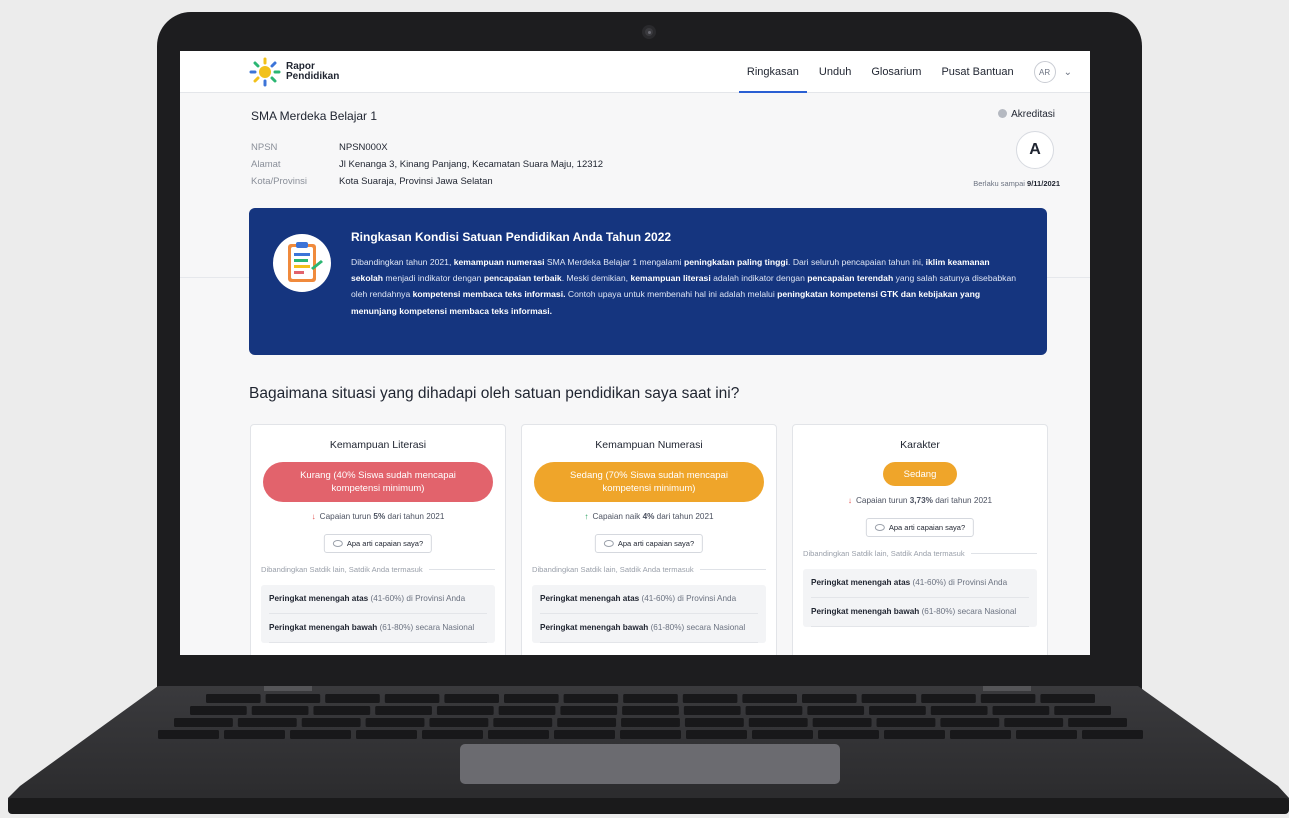 The height and width of the screenshot is (818, 1289). Describe the element at coordinates (649, 32) in the screenshot. I see `webcam-icon` at that location.